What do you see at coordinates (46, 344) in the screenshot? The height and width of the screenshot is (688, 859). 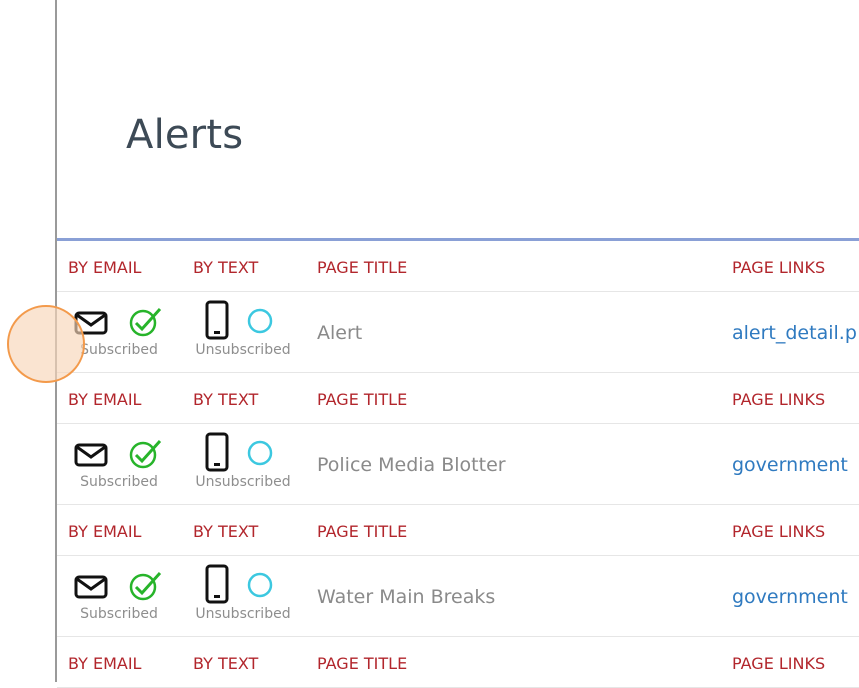 I see `cursor-indicator` at bounding box center [46, 344].